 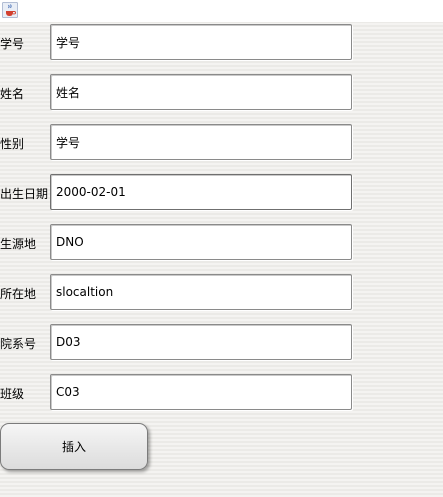 I want to click on insert-button: 插入, so click(x=74, y=446).